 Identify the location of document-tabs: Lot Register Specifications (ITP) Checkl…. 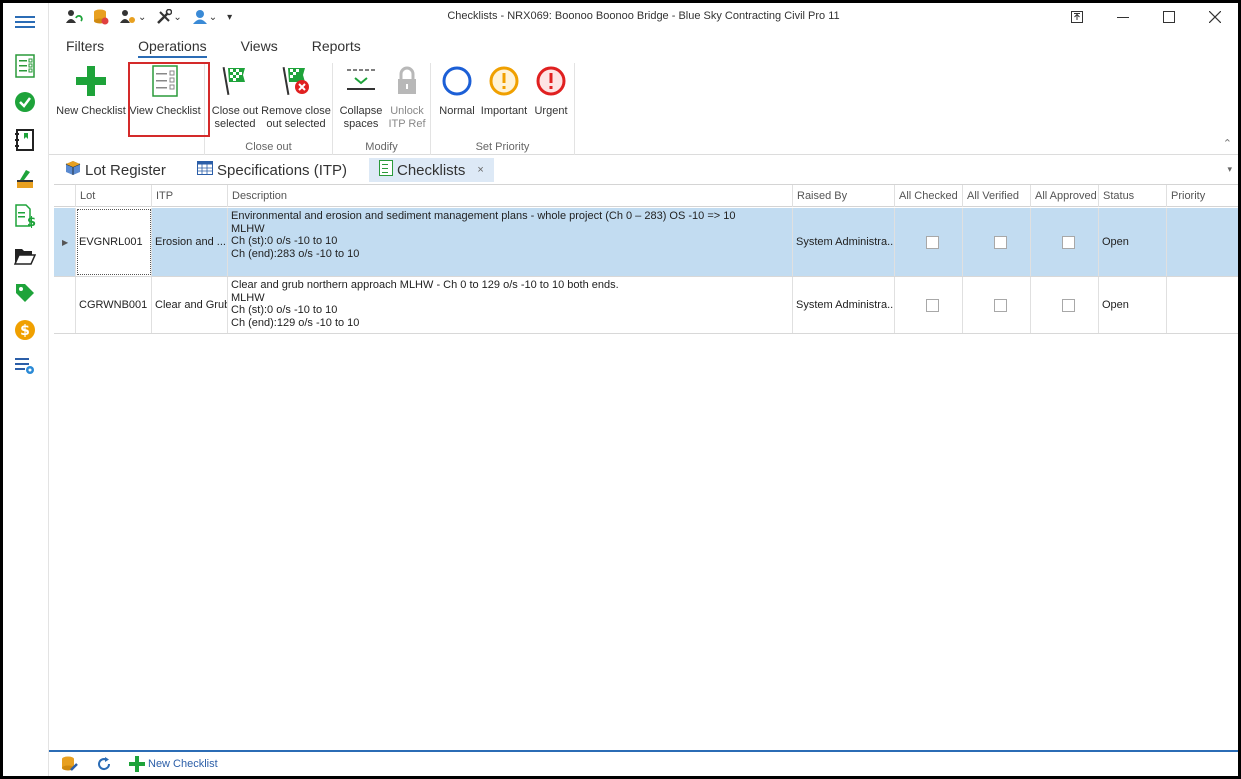
(643, 169).